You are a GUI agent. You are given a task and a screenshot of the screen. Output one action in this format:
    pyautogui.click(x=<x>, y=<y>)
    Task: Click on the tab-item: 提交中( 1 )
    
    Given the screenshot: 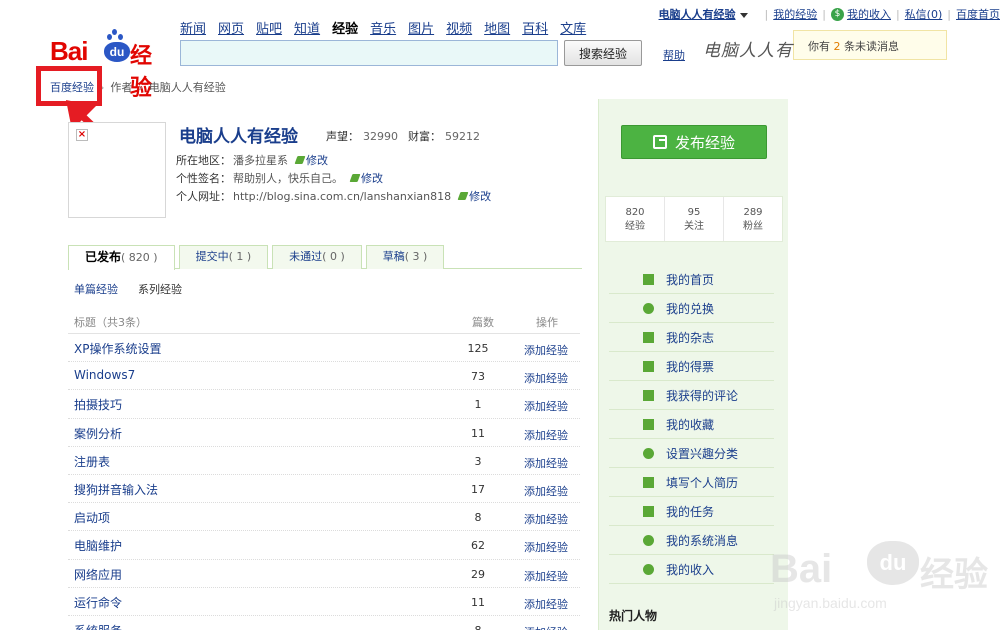 What is the action you would take?
    pyautogui.click(x=223, y=257)
    